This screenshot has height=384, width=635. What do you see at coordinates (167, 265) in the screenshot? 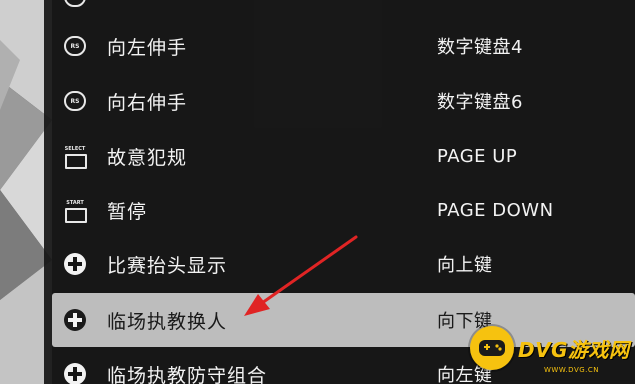
I see `control-label: 比赛抬头显示` at bounding box center [167, 265].